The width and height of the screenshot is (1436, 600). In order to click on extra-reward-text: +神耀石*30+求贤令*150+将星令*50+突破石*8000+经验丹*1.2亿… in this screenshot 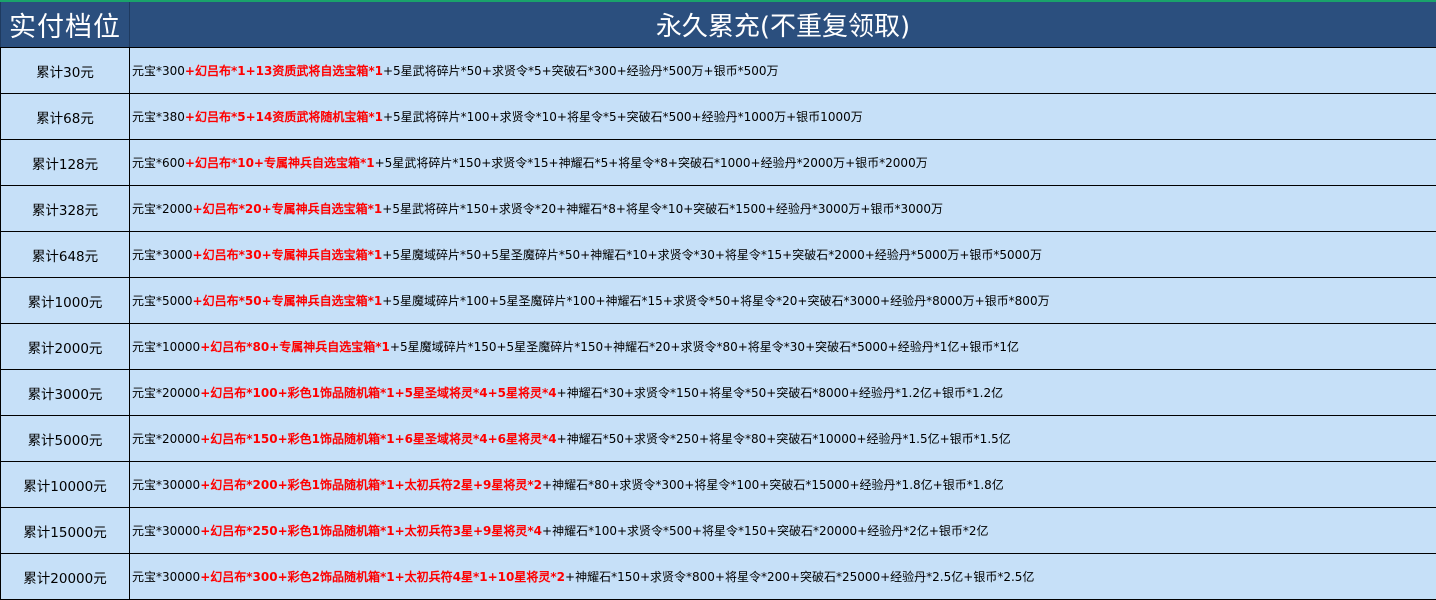, I will do `click(780, 393)`.